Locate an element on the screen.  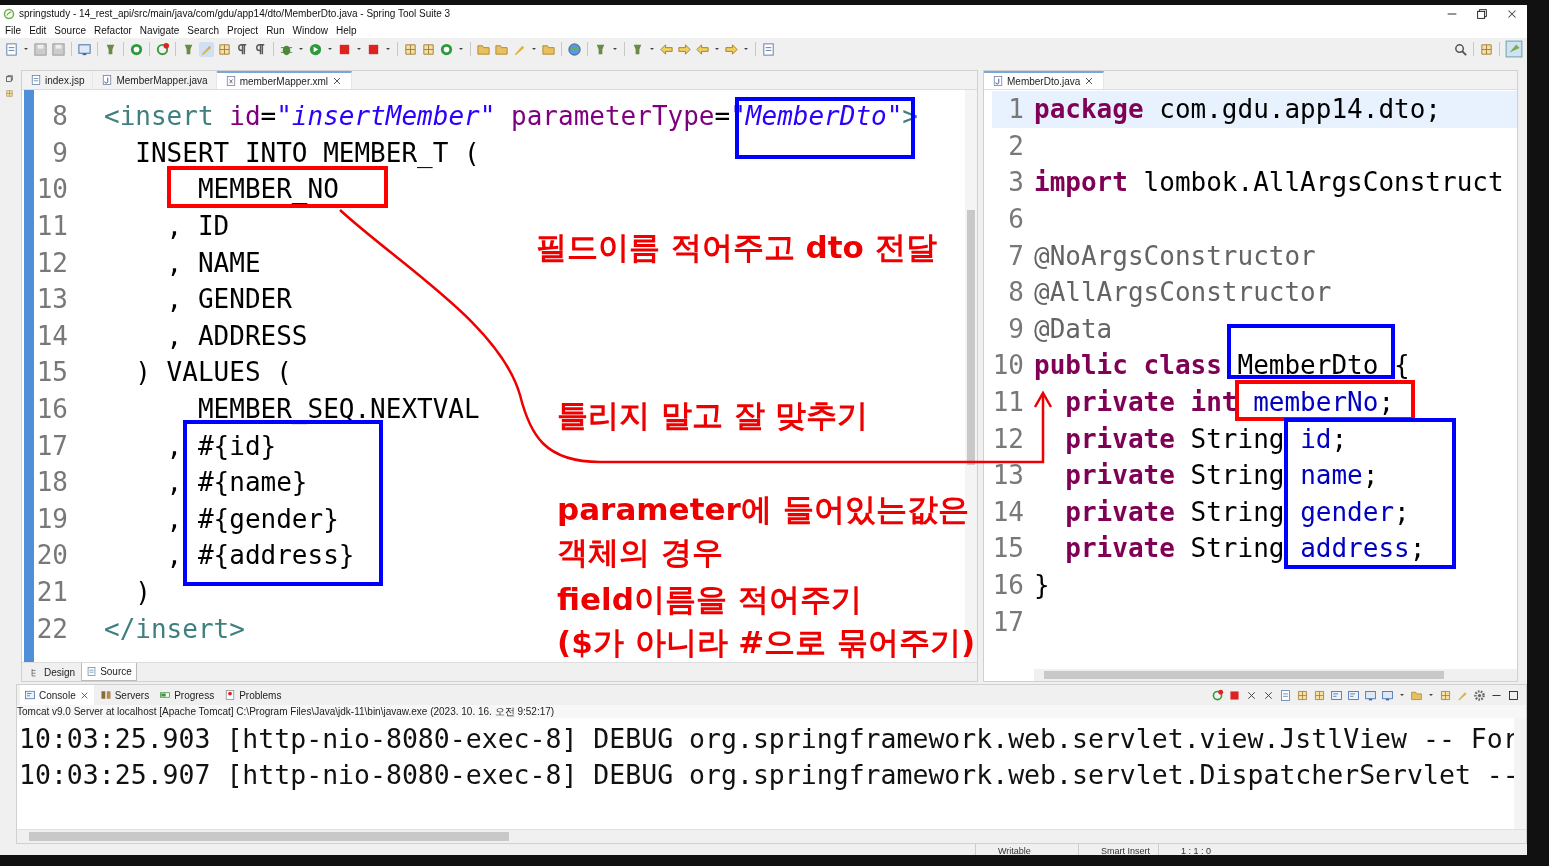
menu-item: File is located at coordinates (15, 30).